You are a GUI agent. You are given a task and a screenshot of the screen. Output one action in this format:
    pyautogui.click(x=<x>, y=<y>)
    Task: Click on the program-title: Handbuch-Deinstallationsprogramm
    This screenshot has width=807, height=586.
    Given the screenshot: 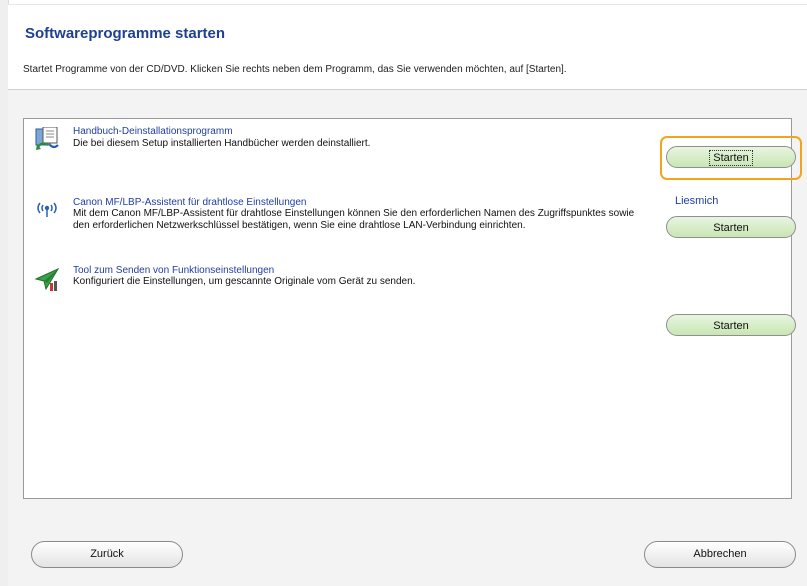 What is the action you would take?
    pyautogui.click(x=153, y=131)
    